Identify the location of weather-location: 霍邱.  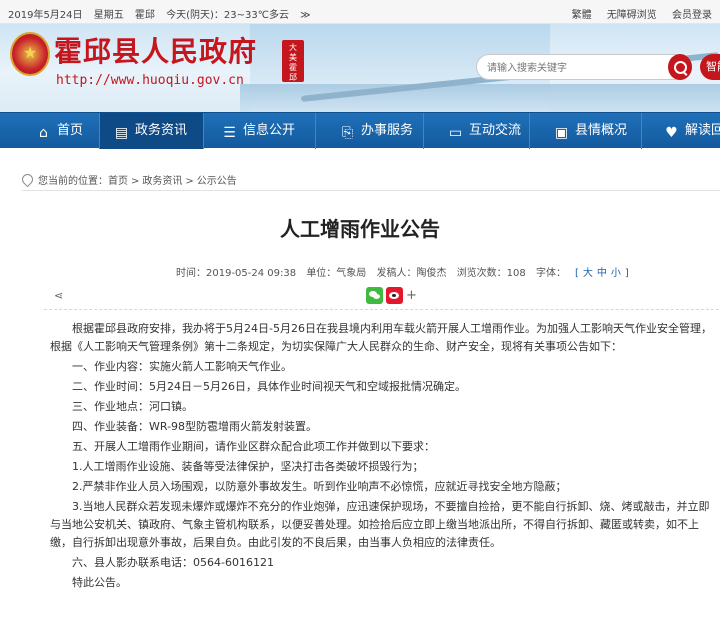
(144, 15).